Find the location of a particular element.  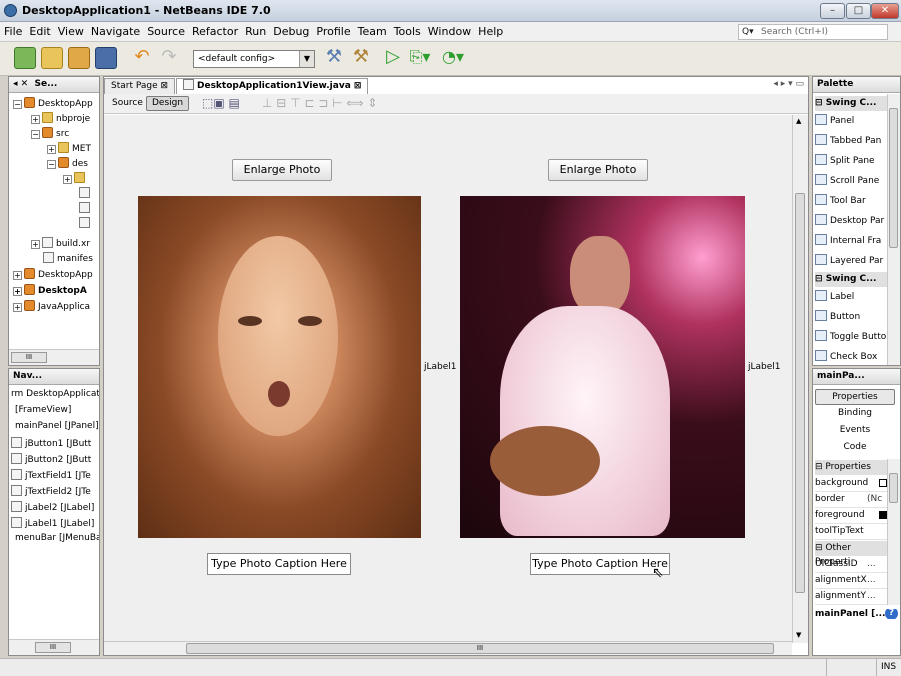

tree-item: + DesktopApp is located at coordinates (56, 274).